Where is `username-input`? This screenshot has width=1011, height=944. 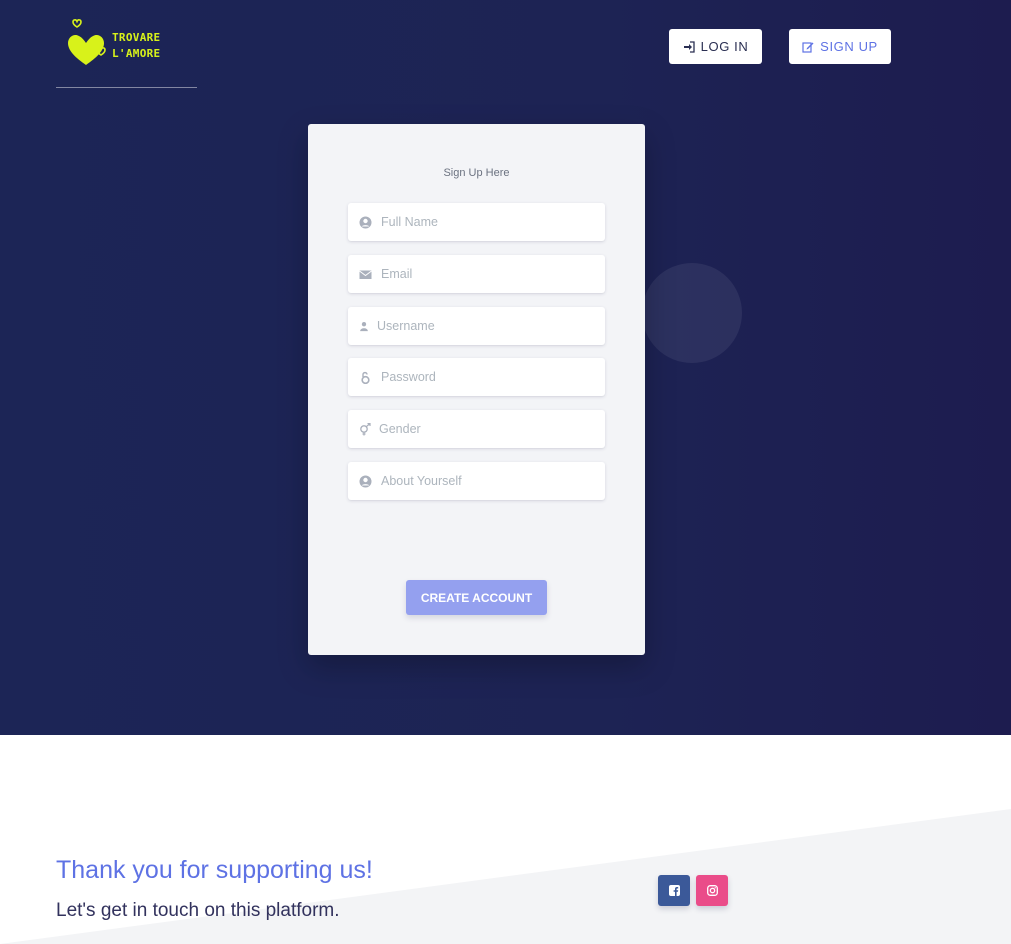
username-input is located at coordinates (482, 326).